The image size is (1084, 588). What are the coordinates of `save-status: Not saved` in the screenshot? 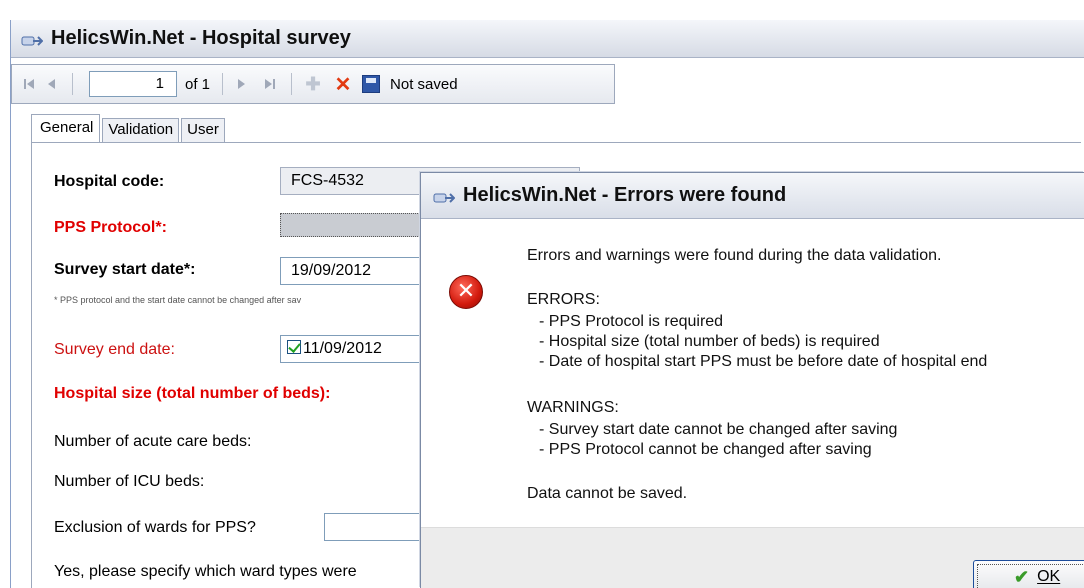 It's located at (424, 84).